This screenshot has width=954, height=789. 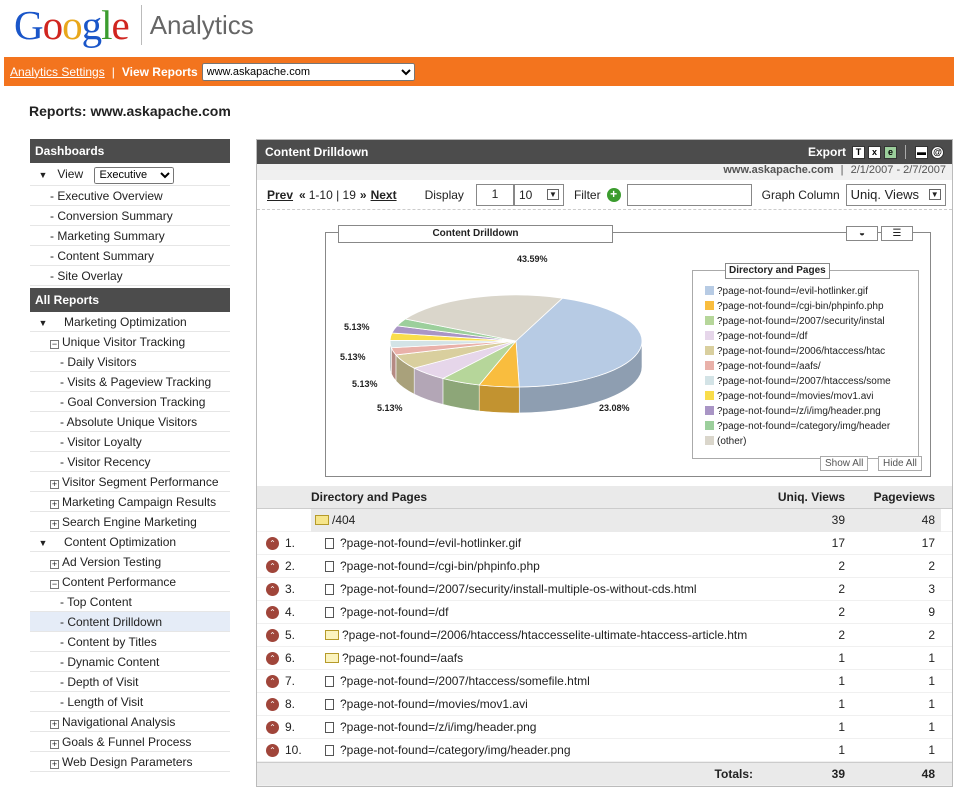 What do you see at coordinates (862, 233) in the screenshot?
I see `pie-view-icon: ◒` at bounding box center [862, 233].